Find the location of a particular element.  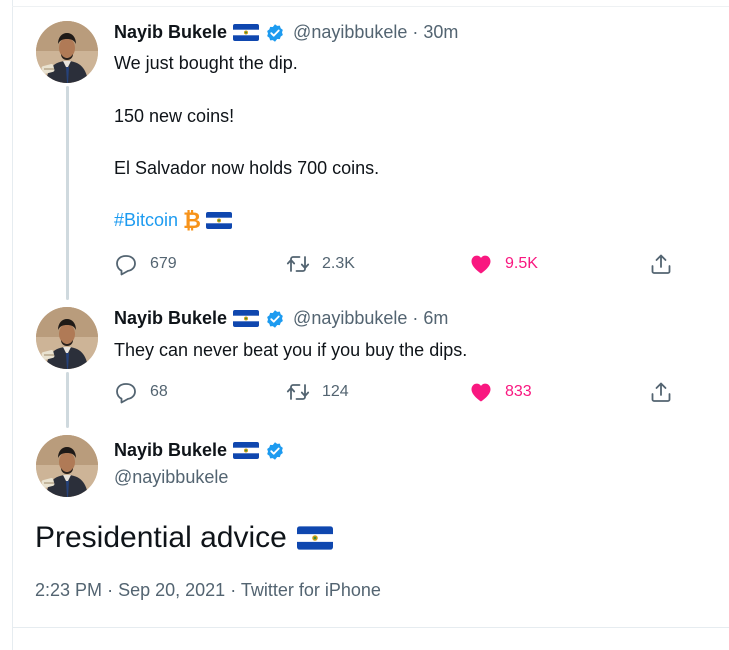

like-button: 833 is located at coordinates (500, 392).